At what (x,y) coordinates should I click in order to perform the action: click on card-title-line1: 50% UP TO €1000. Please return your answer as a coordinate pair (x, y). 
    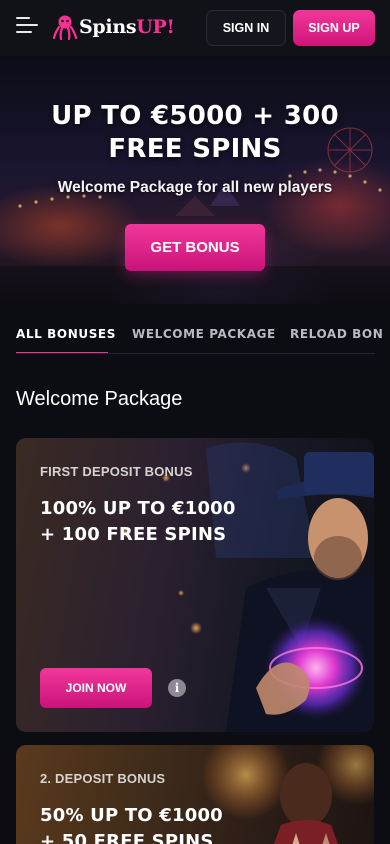
    Looking at the image, I should click on (131, 815).